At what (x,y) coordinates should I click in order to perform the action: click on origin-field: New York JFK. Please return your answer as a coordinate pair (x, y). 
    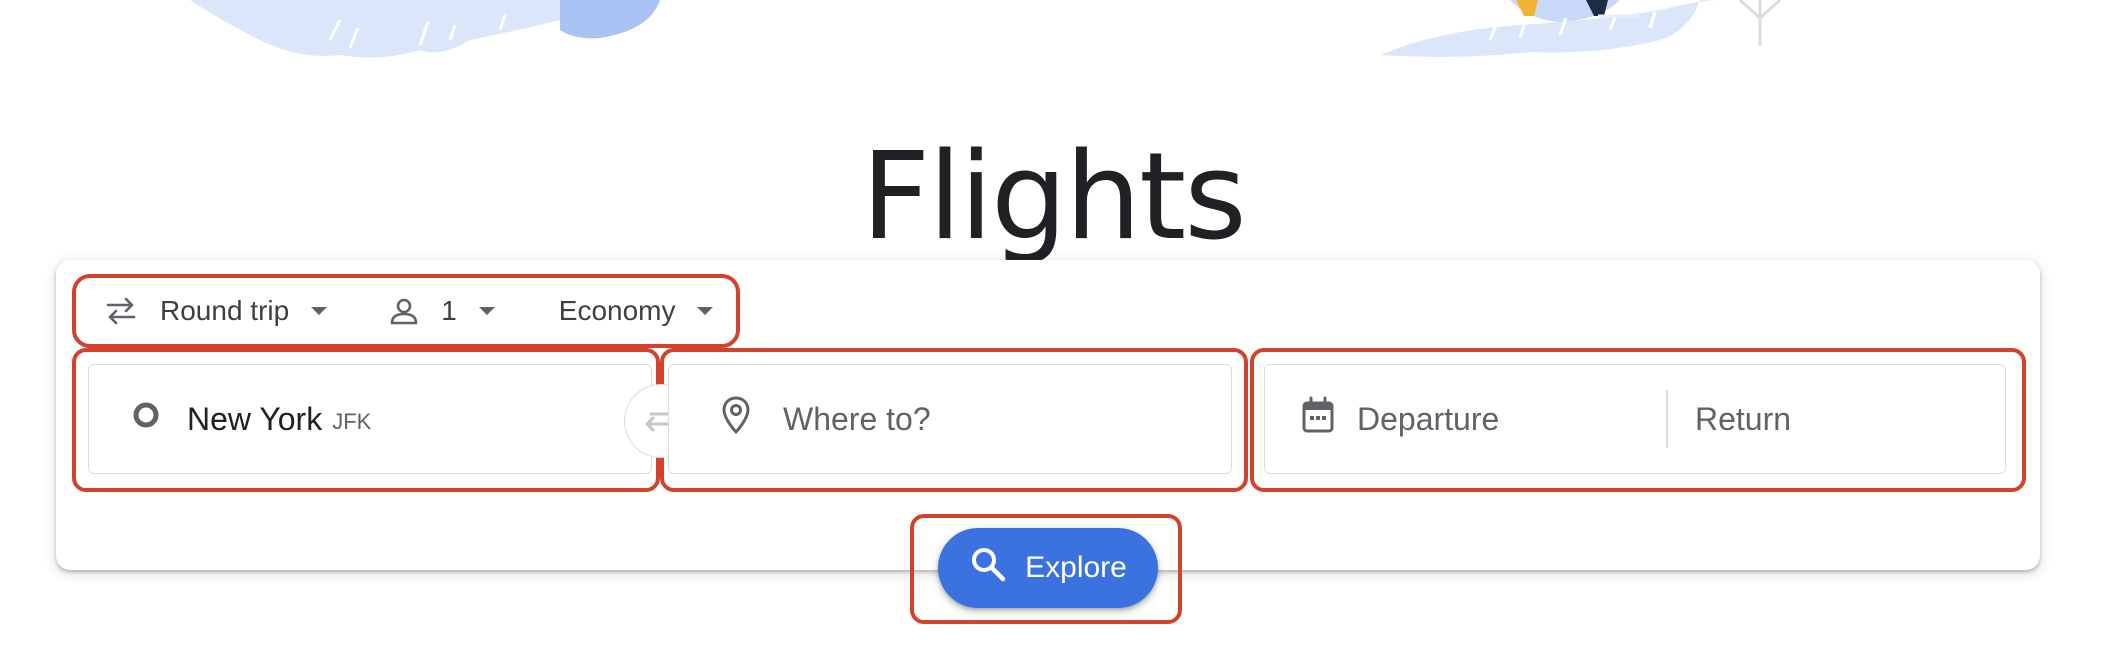
    Looking at the image, I should click on (370, 419).